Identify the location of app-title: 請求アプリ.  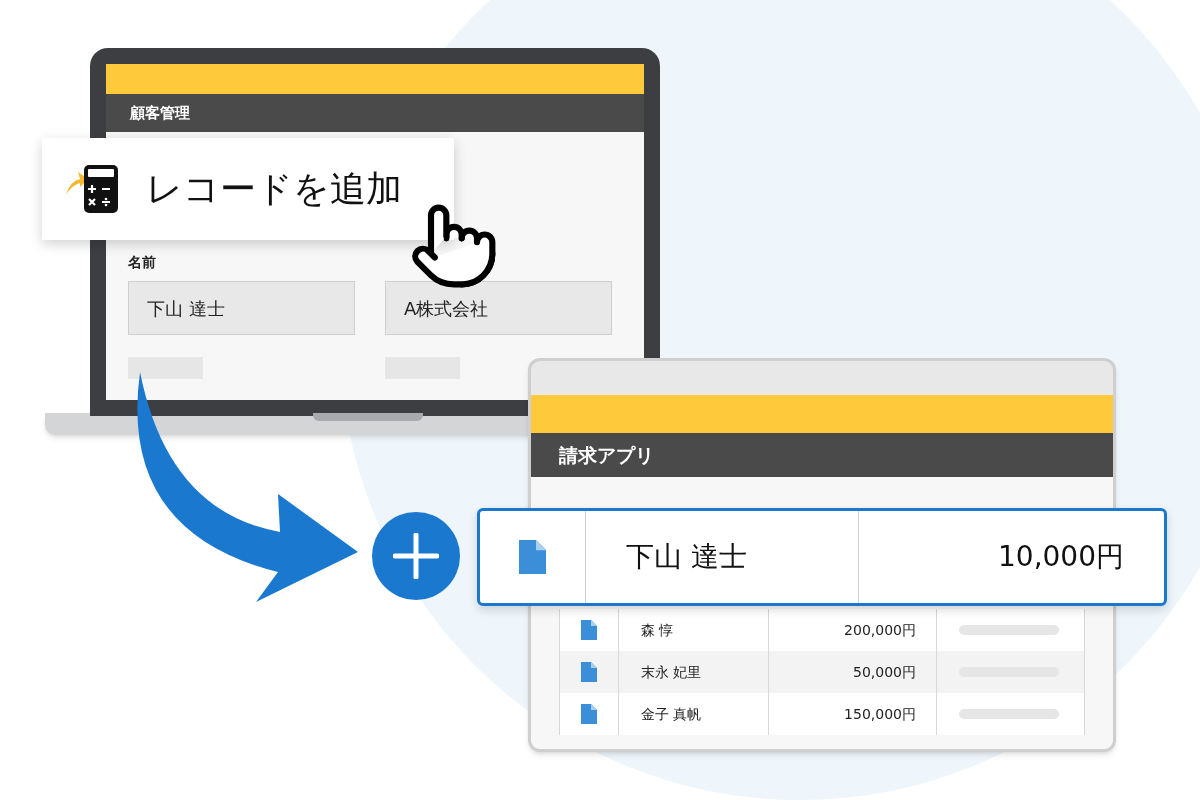
(606, 455).